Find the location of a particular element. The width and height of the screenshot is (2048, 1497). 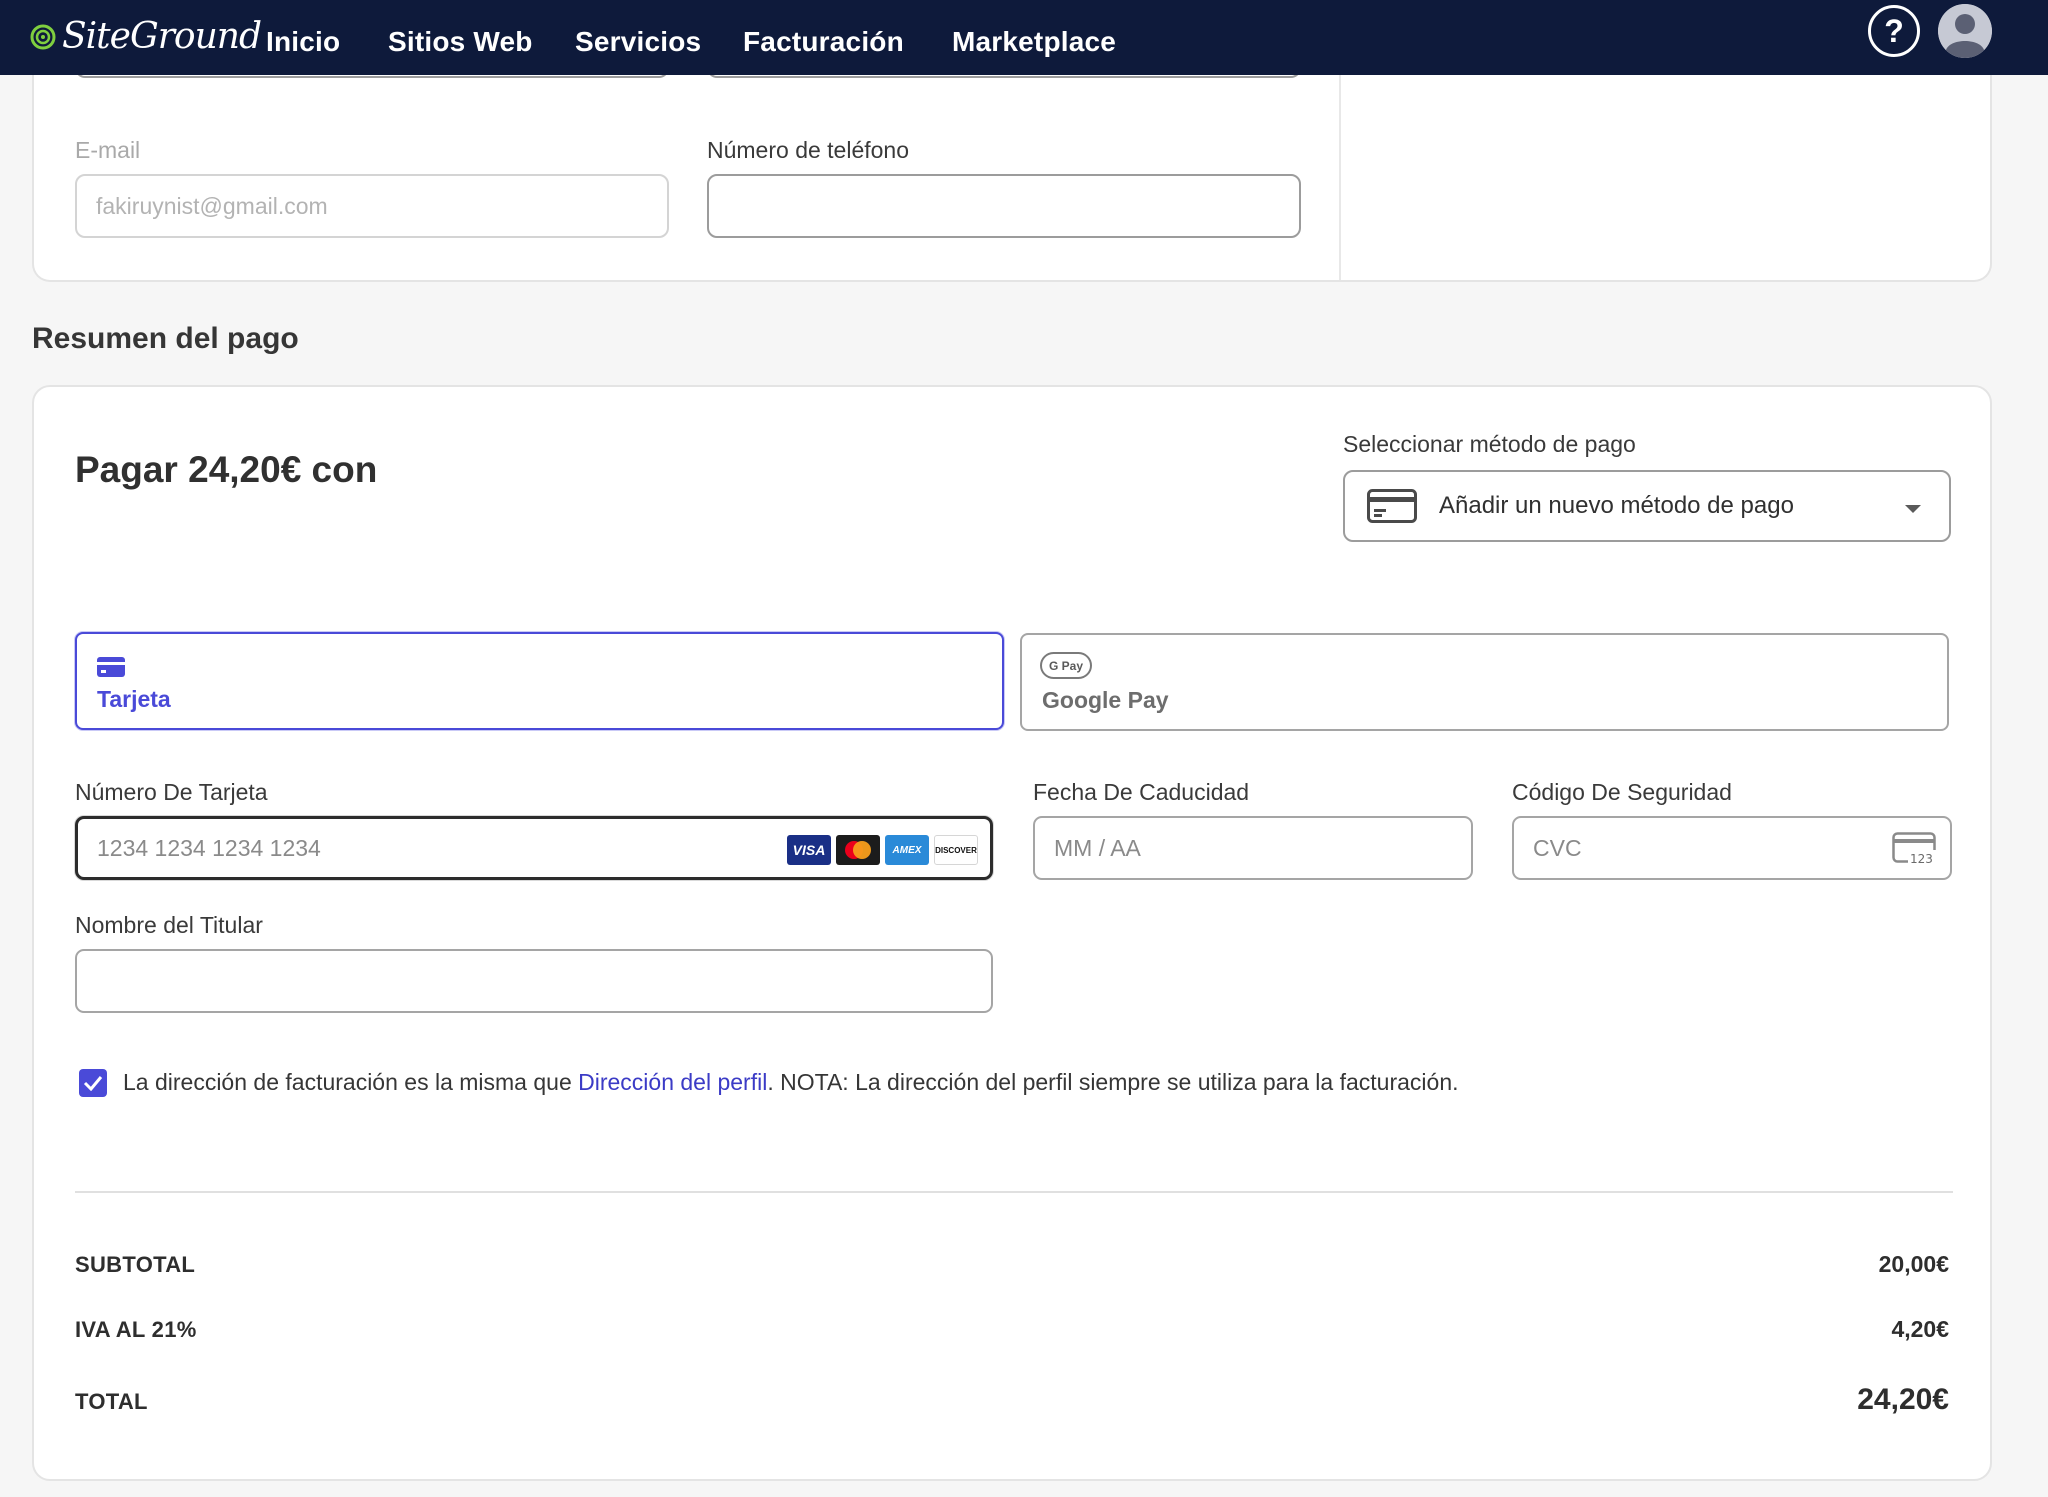

discover-icon: DISCOVER is located at coordinates (956, 850).